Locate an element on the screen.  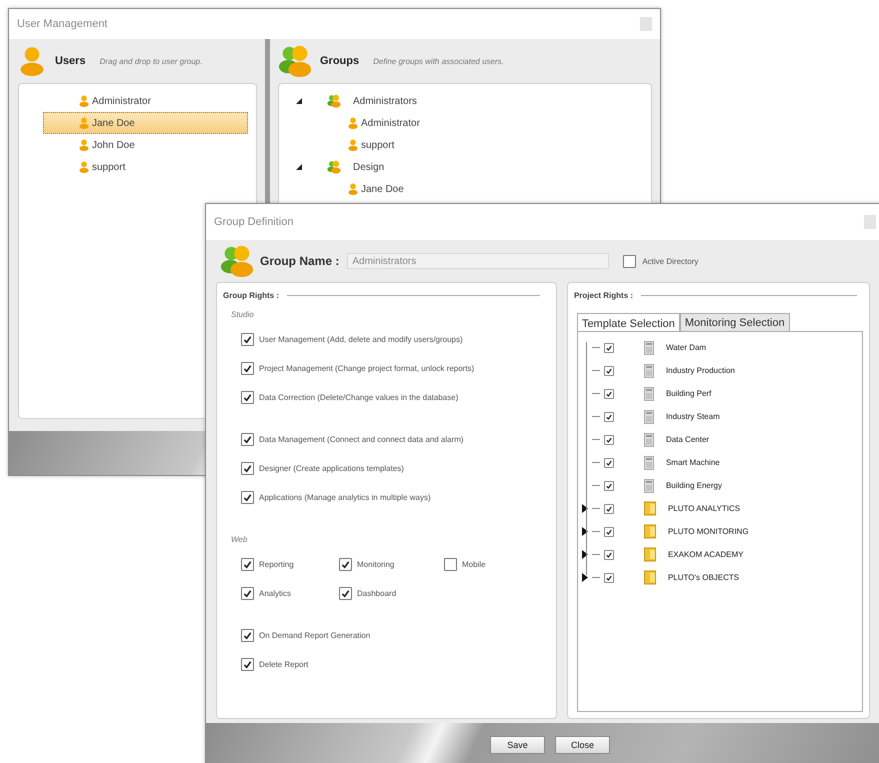
user-list-item: Administrator is located at coordinates (145, 101).